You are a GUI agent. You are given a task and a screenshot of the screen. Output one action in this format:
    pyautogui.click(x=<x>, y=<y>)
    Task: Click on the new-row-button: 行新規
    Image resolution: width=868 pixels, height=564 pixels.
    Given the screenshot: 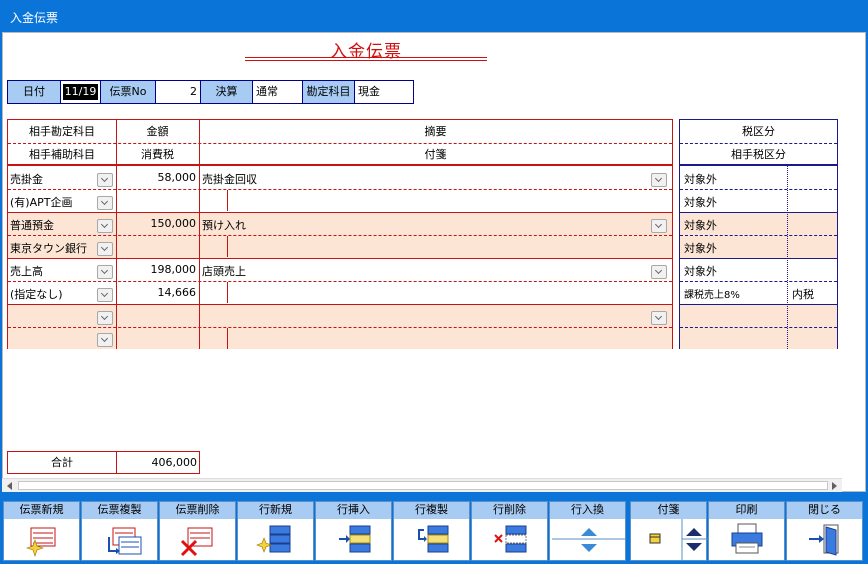 What is the action you would take?
    pyautogui.click(x=275, y=531)
    